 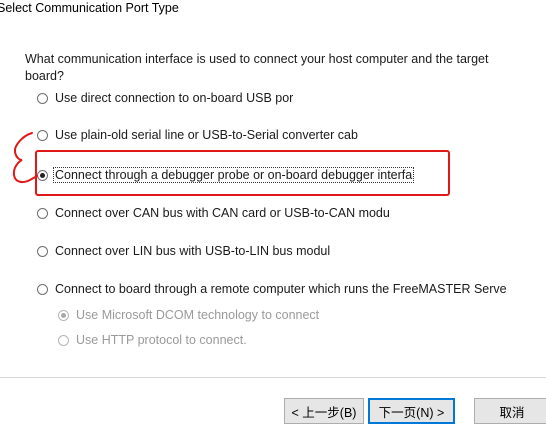 I want to click on annotation-highlight-box, so click(x=242, y=173).